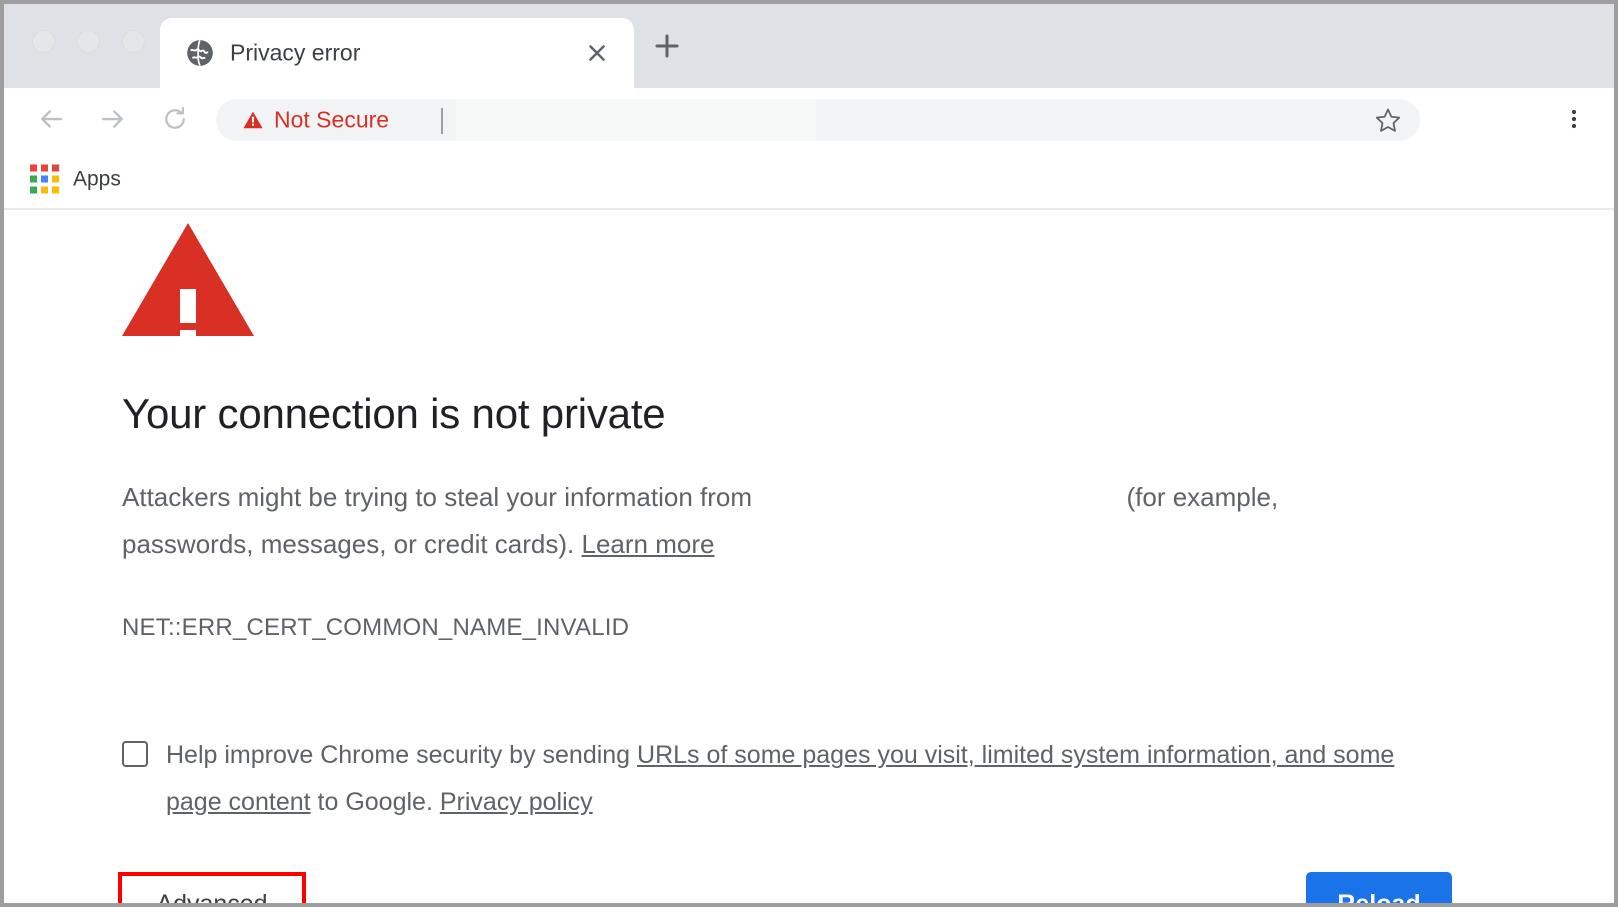  What do you see at coordinates (253, 120) in the screenshot?
I see `warning-triangle-icon` at bounding box center [253, 120].